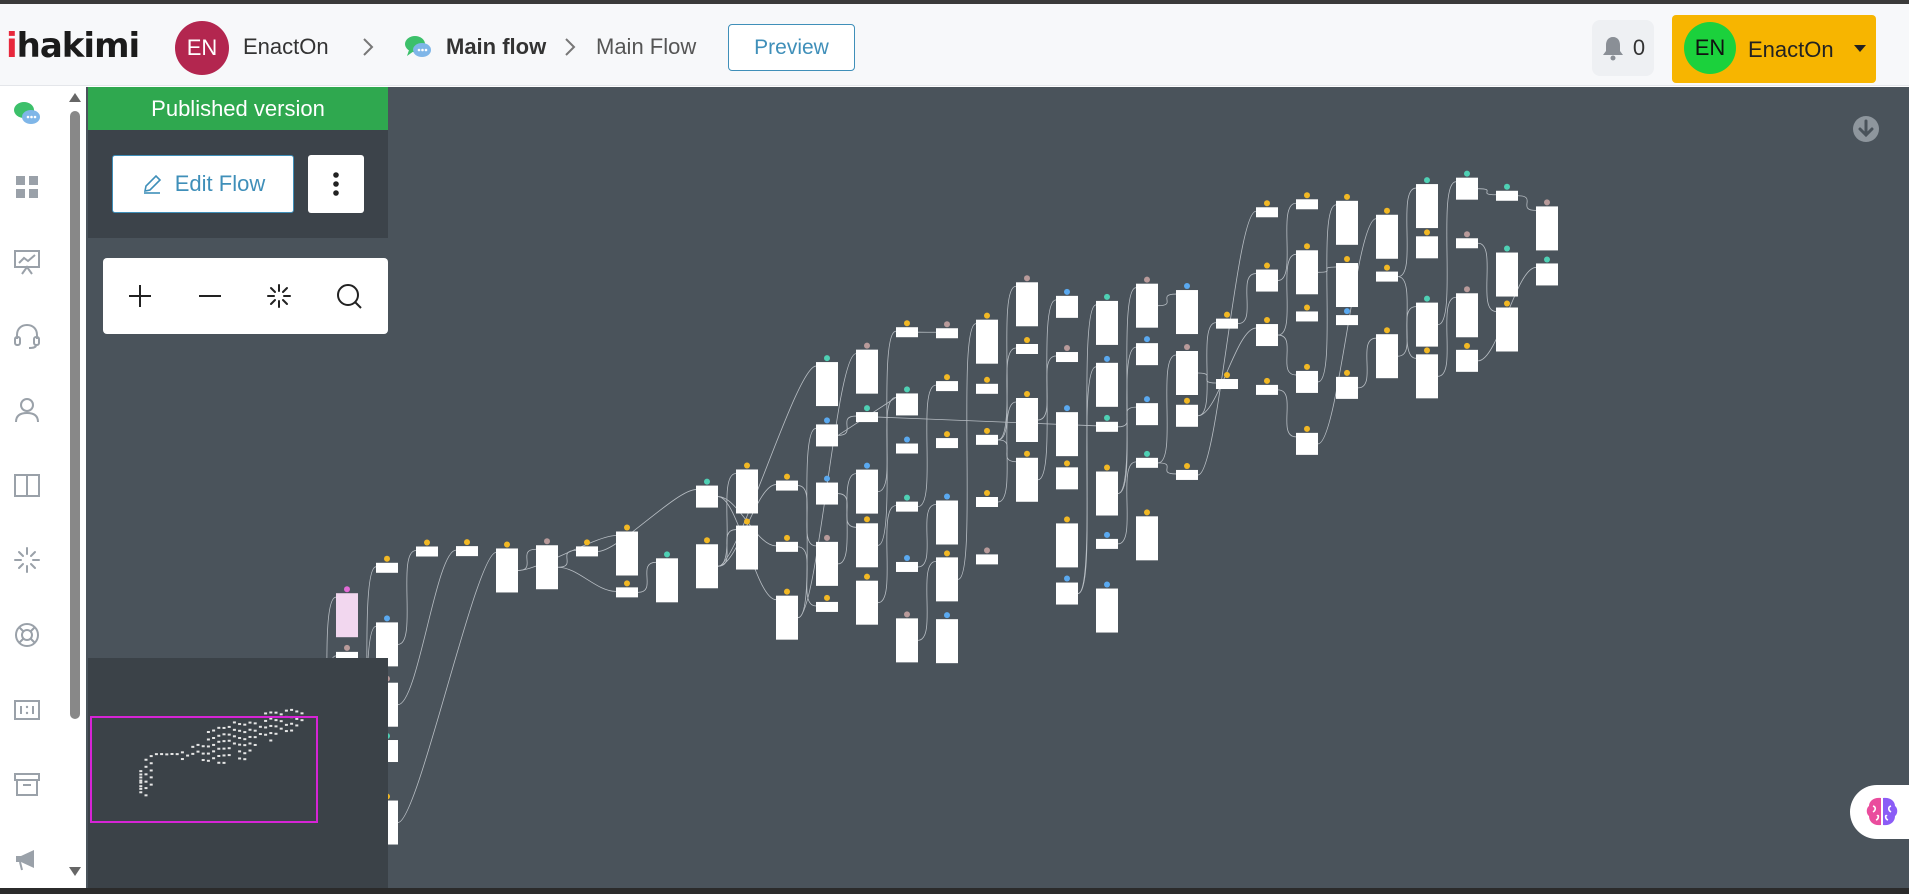 This screenshot has width=1909, height=894. What do you see at coordinates (1866, 129) in the screenshot?
I see `download-icon` at bounding box center [1866, 129].